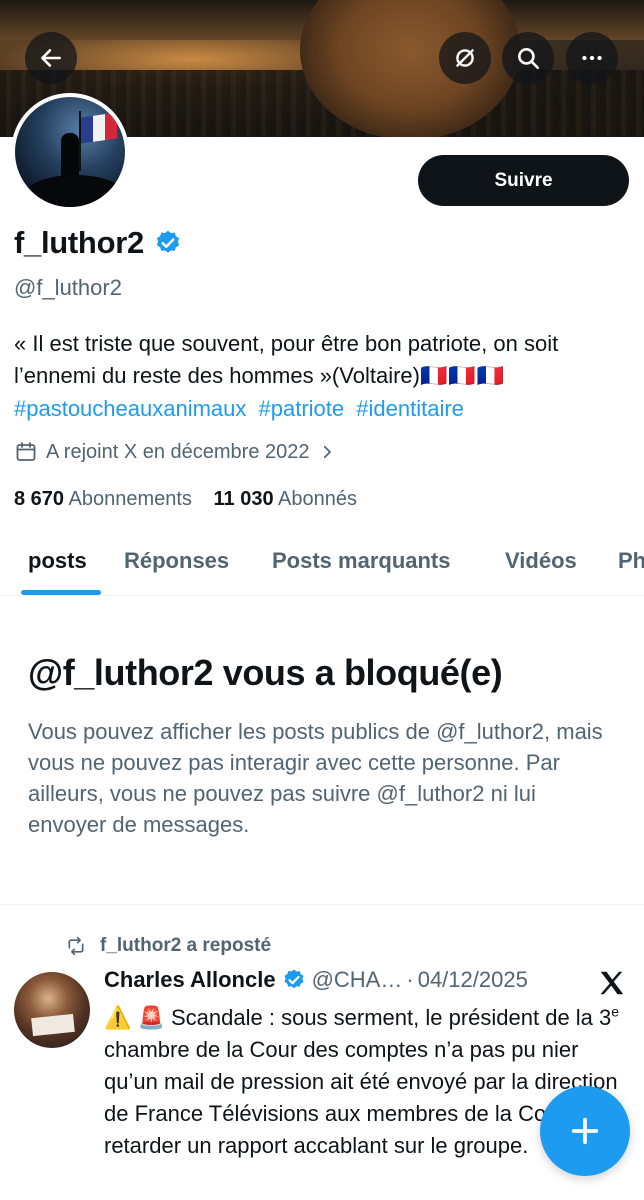 The height and width of the screenshot is (1200, 644). What do you see at coordinates (612, 983) in the screenshot?
I see `x-logo-icon` at bounding box center [612, 983].